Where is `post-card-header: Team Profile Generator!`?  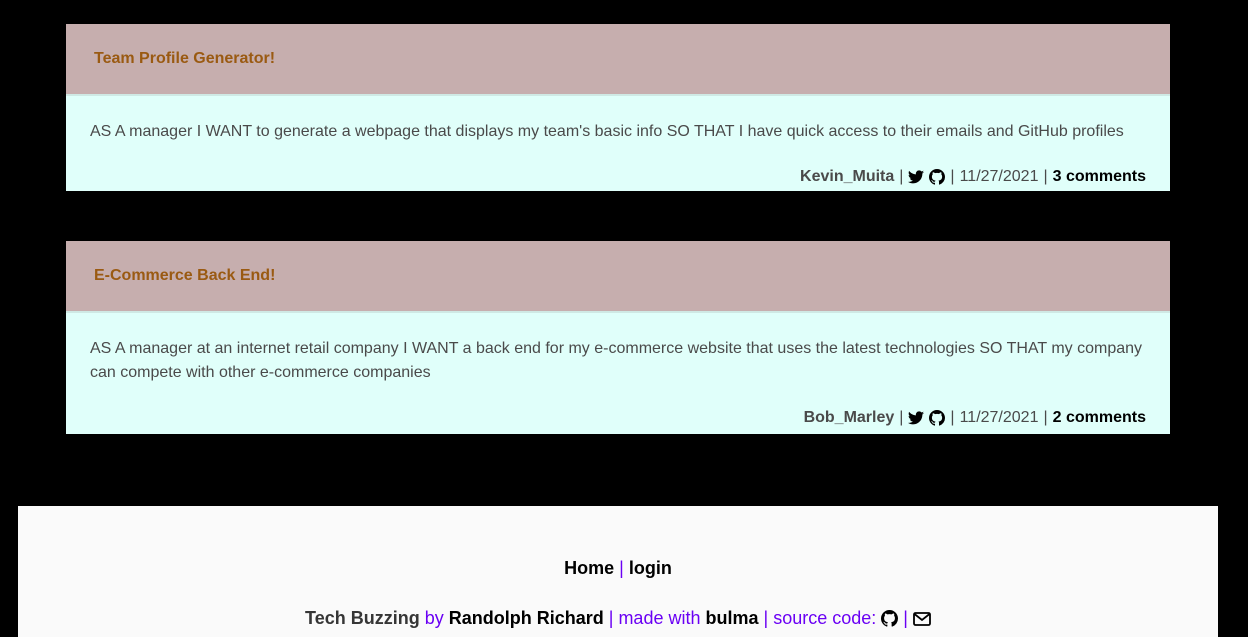
post-card-header: Team Profile Generator! is located at coordinates (618, 60).